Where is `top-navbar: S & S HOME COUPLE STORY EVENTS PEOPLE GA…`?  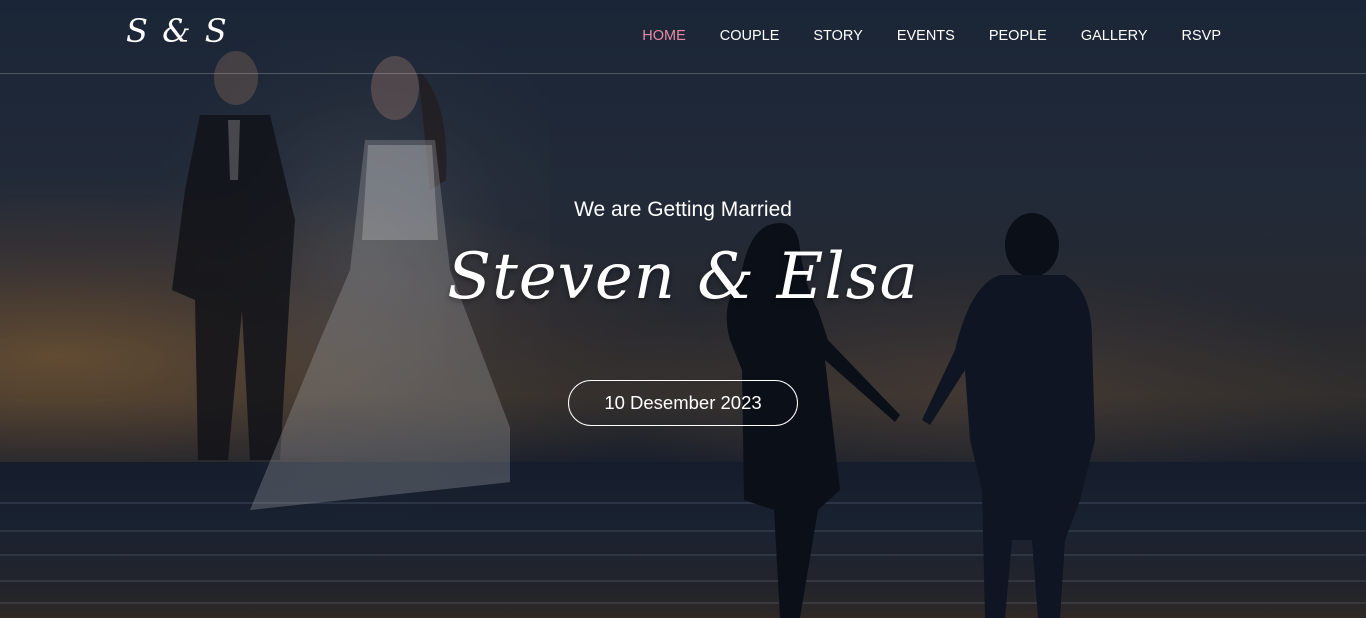
top-navbar: S & S HOME COUPLE STORY EVENTS PEOPLE GA… is located at coordinates (683, 37).